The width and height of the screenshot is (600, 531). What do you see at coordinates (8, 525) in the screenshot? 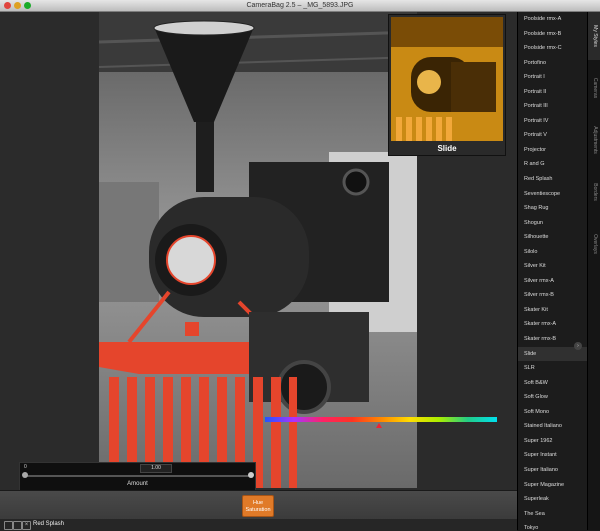
I see `layer-visibility-icon` at bounding box center [8, 525].